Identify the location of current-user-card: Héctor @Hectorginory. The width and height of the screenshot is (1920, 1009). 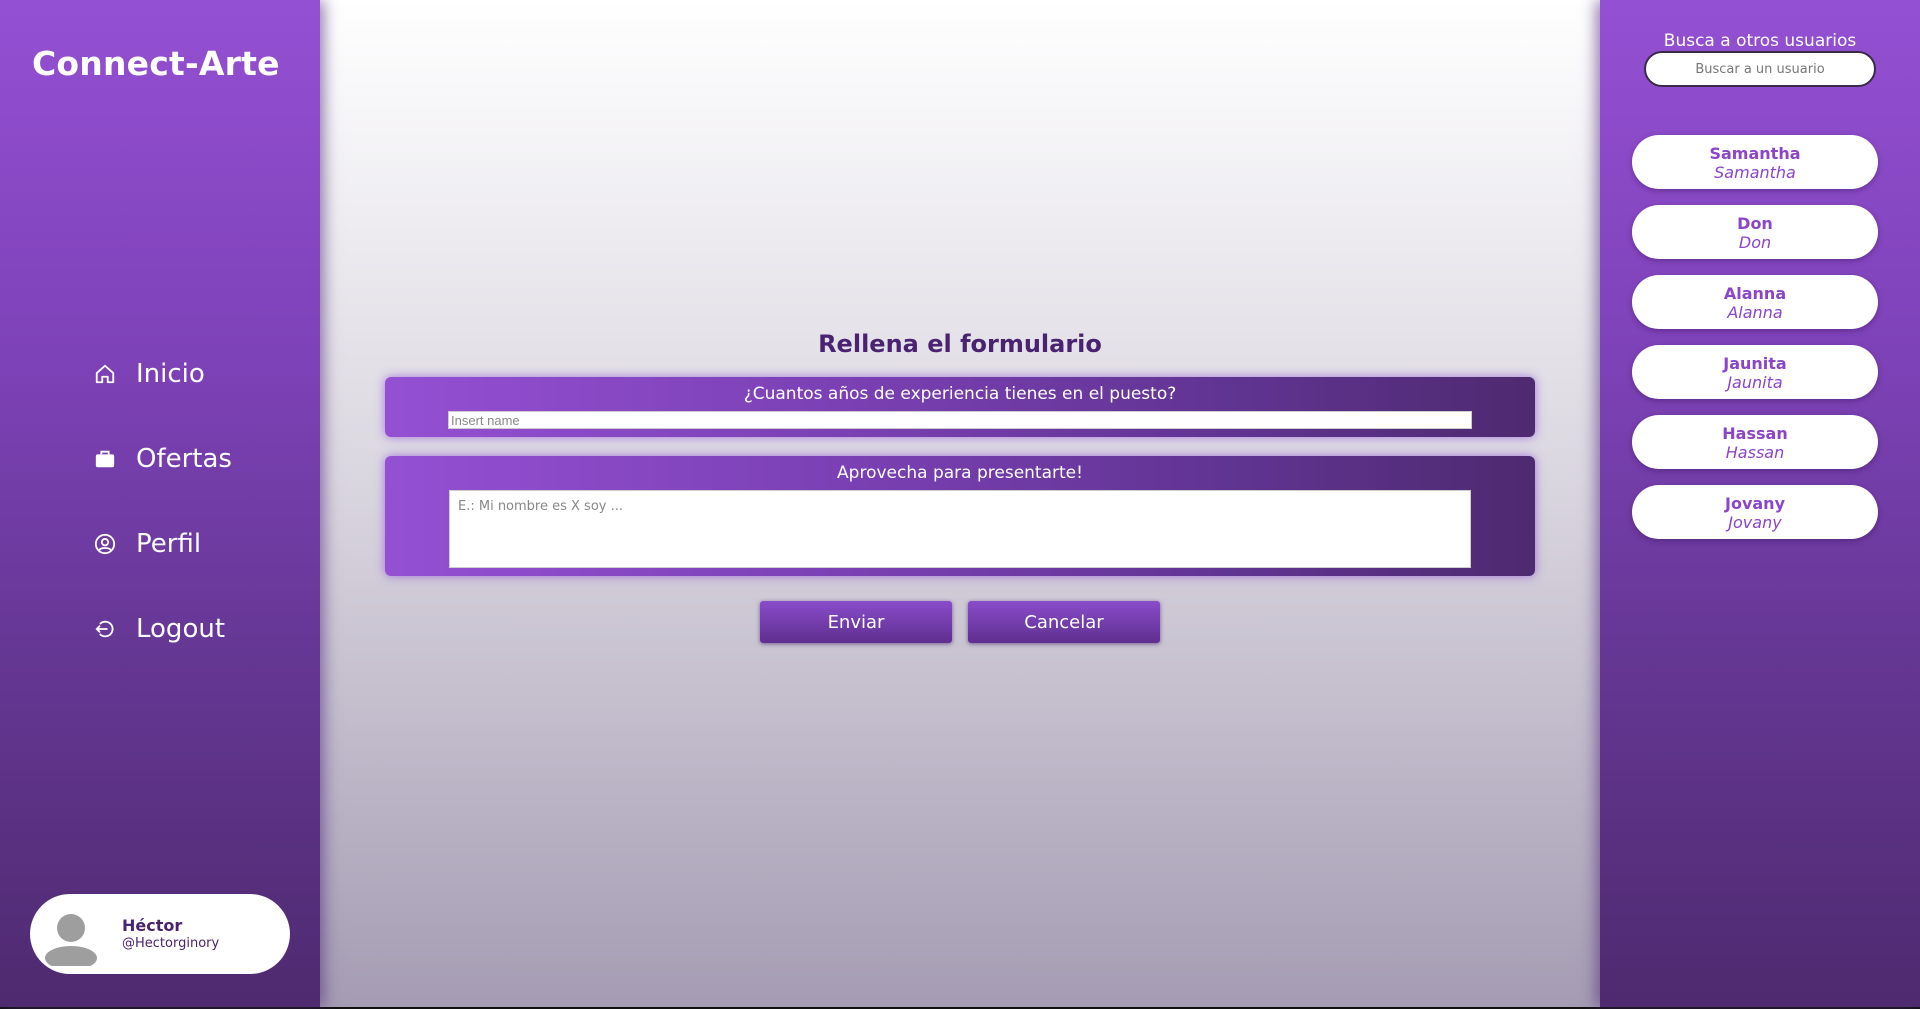
(160, 934).